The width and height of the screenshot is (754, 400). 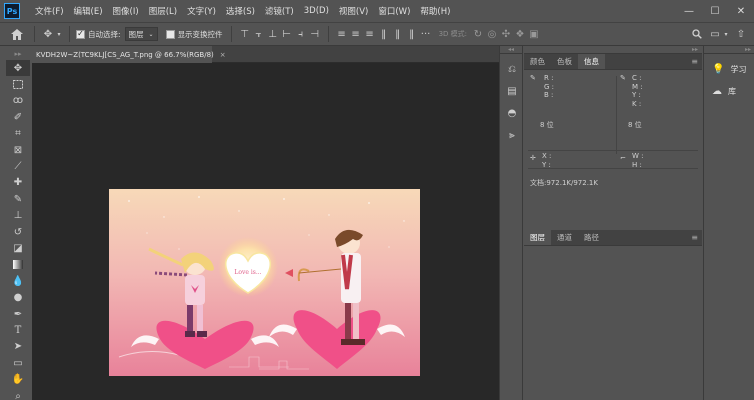 I want to click on pen-tool-icon: ✒, so click(x=18, y=314).